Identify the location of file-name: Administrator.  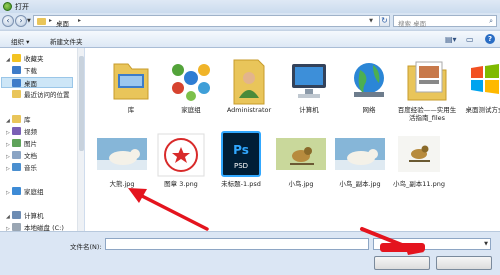
(249, 110).